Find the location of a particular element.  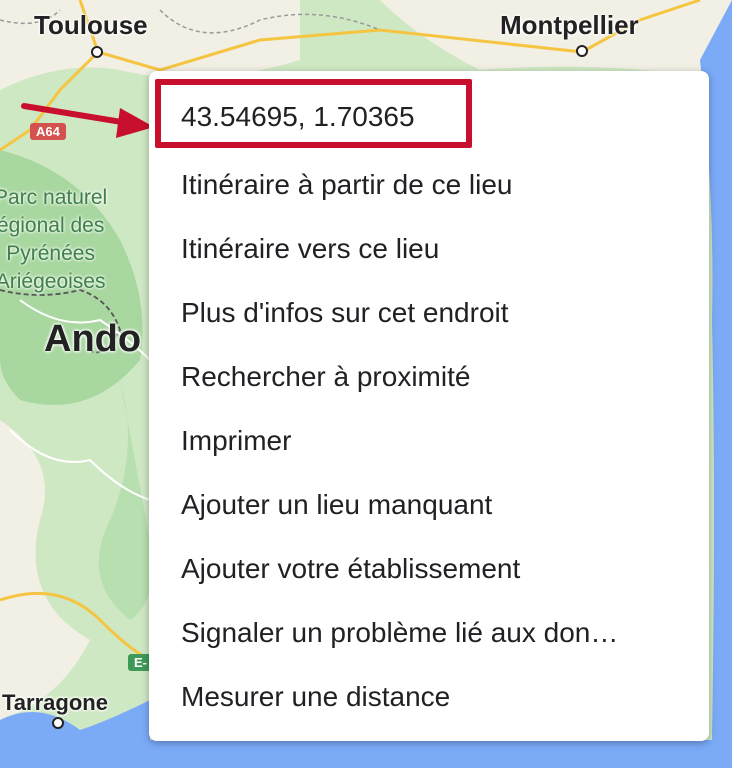

city-dot-toulouse is located at coordinates (97, 52).